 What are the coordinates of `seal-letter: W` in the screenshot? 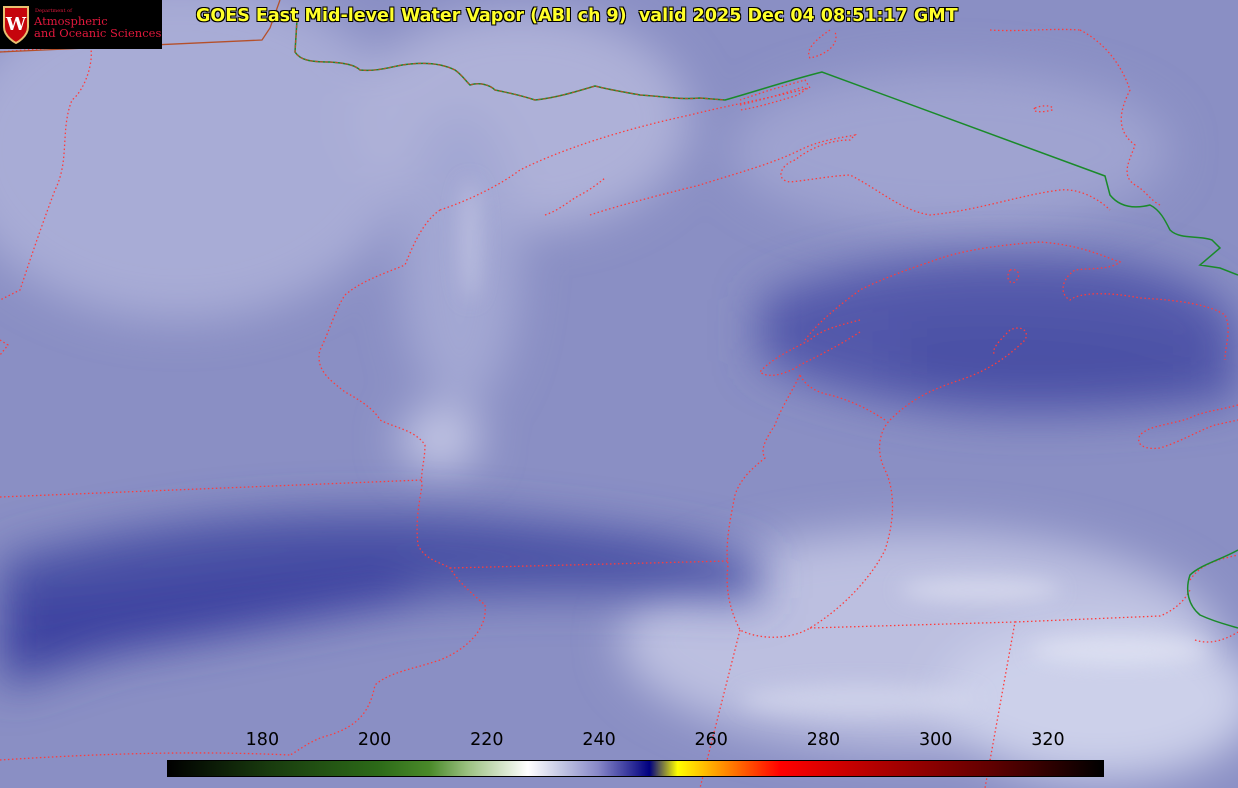 It's located at (16, 24).